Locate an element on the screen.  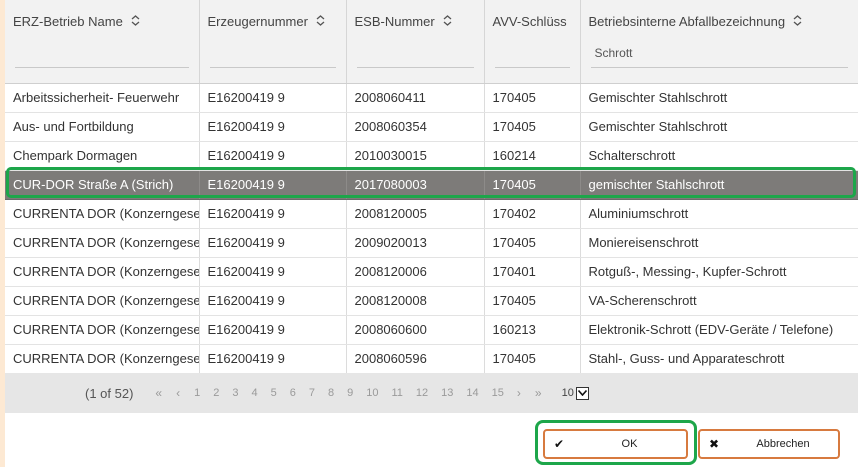
rows-per-page-value: 10 is located at coordinates (567, 393).